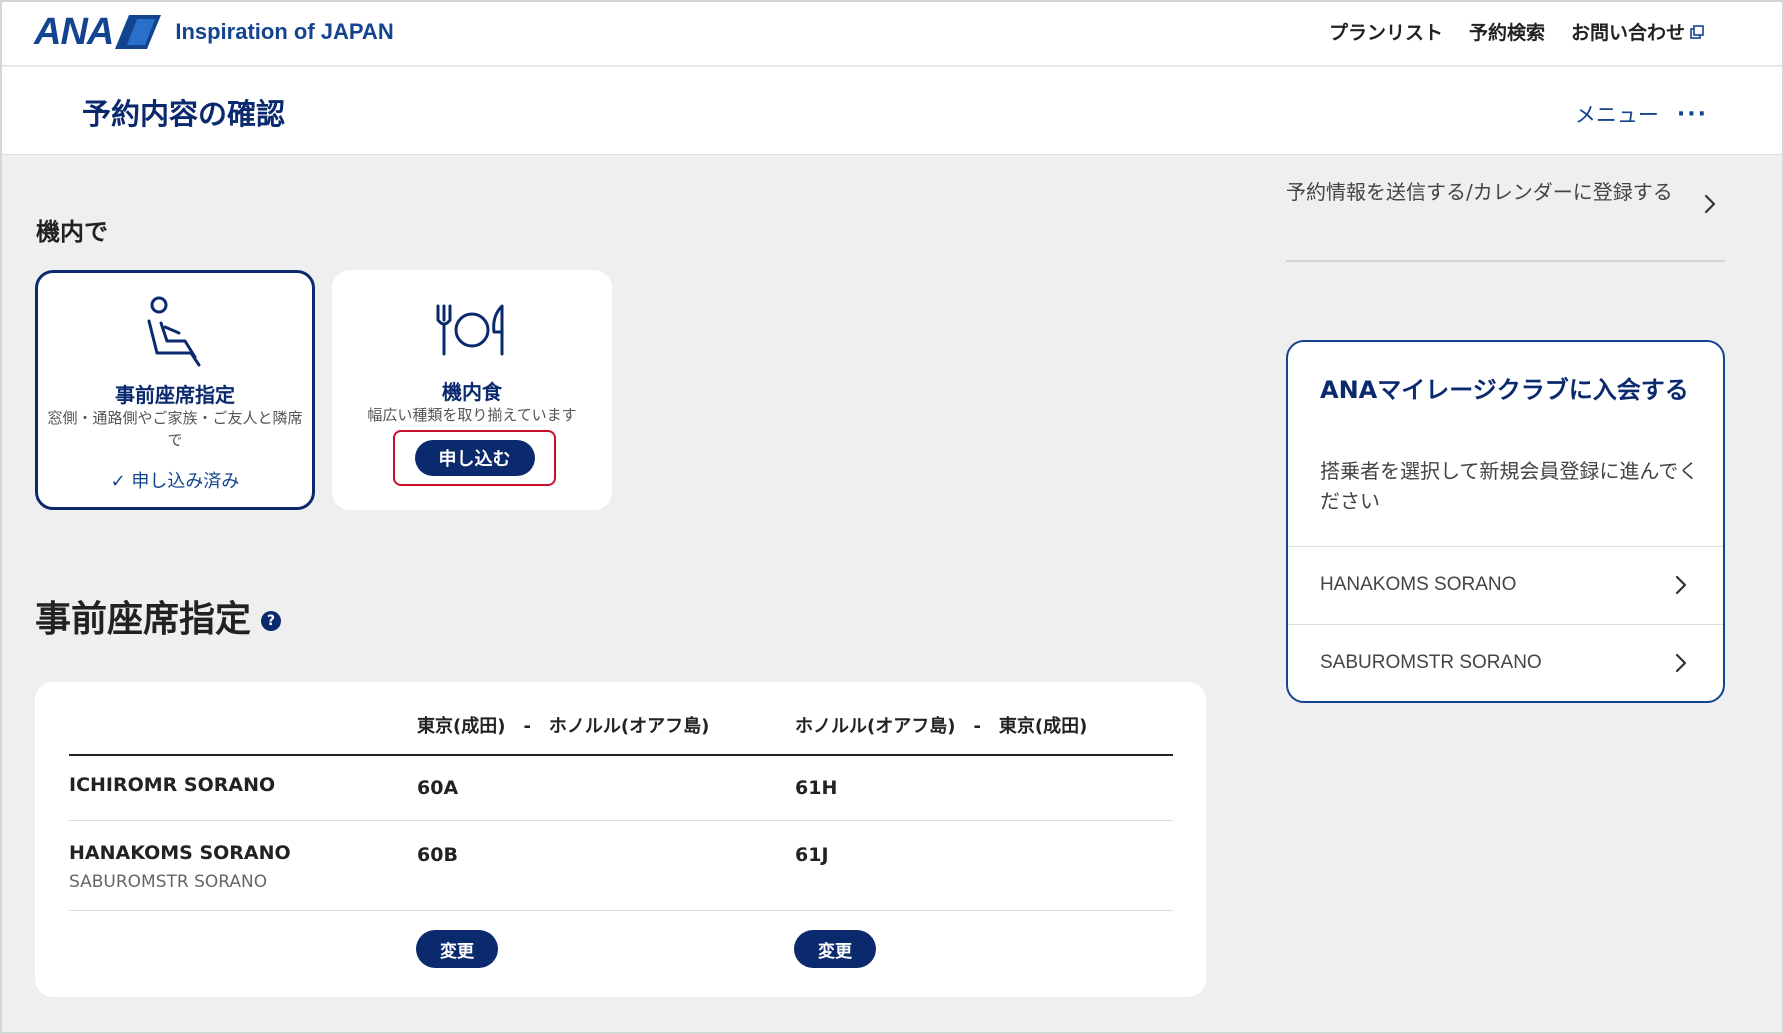 This screenshot has width=1784, height=1034. I want to click on amc-passenger-item: SABUROMSTR SORANO, so click(1503, 663).